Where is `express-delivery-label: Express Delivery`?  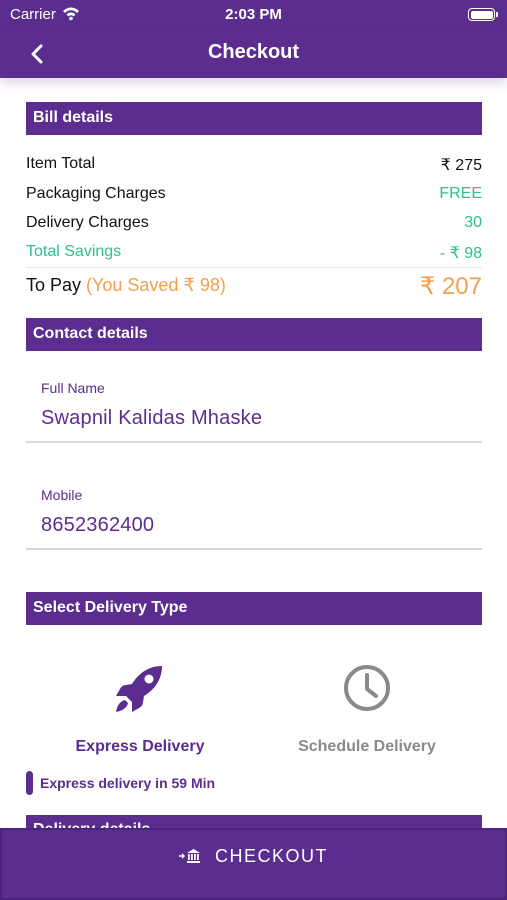
express-delivery-label: Express Delivery is located at coordinates (140, 746).